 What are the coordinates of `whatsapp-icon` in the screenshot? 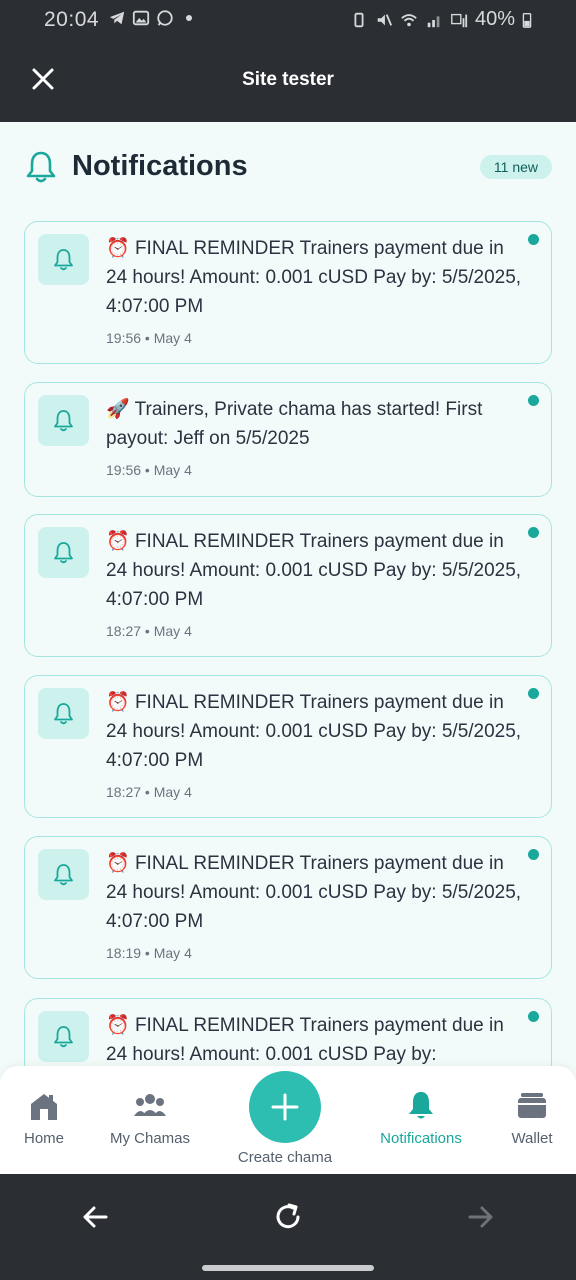 It's located at (165, 18).